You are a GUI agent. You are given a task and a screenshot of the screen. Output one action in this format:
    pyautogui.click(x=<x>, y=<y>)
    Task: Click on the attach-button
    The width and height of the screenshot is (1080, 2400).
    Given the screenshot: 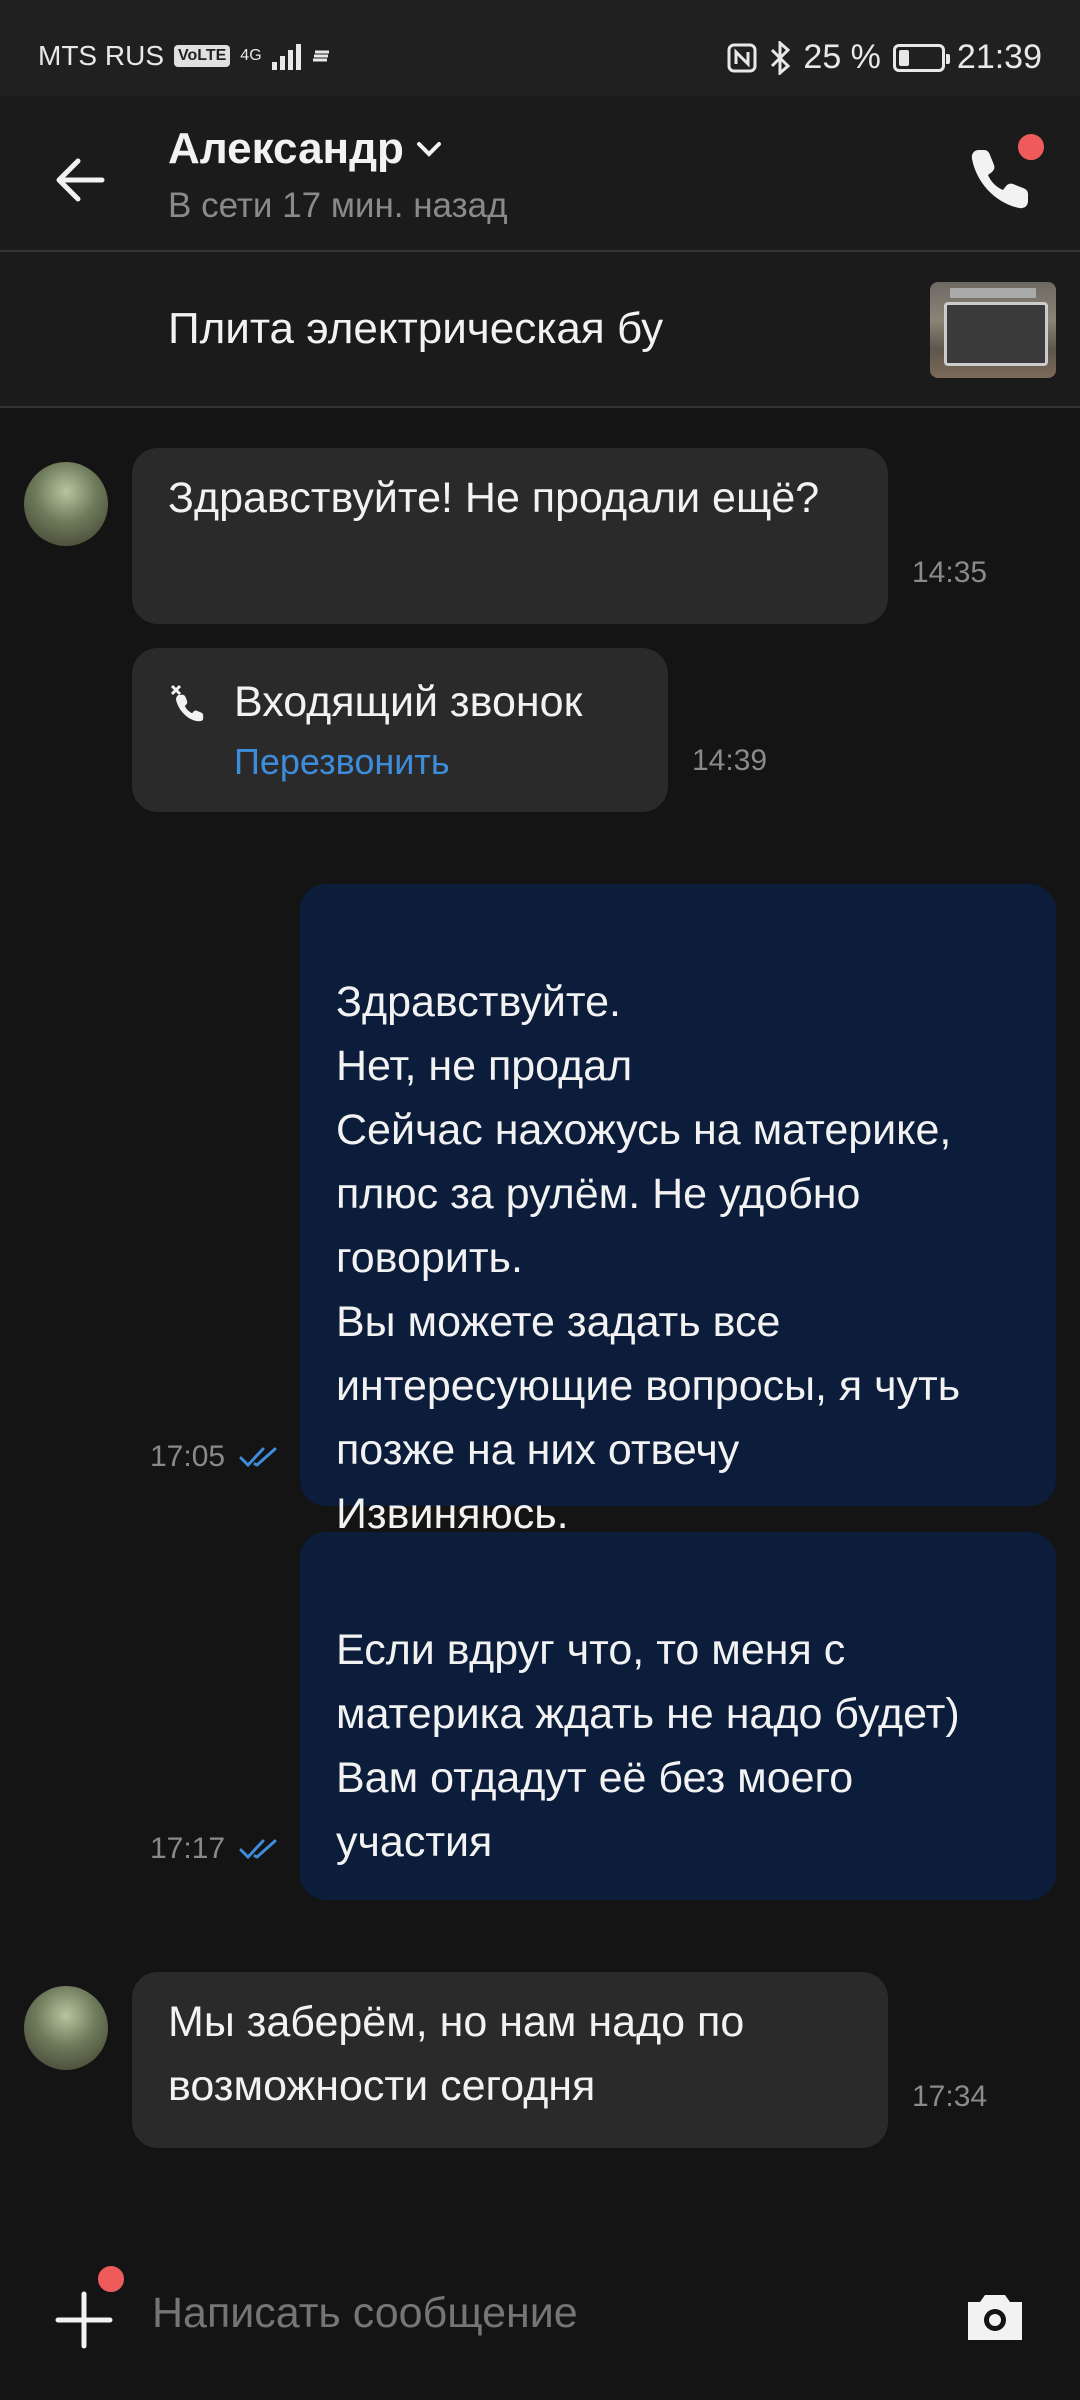 What is the action you would take?
    pyautogui.click(x=90, y=2307)
    